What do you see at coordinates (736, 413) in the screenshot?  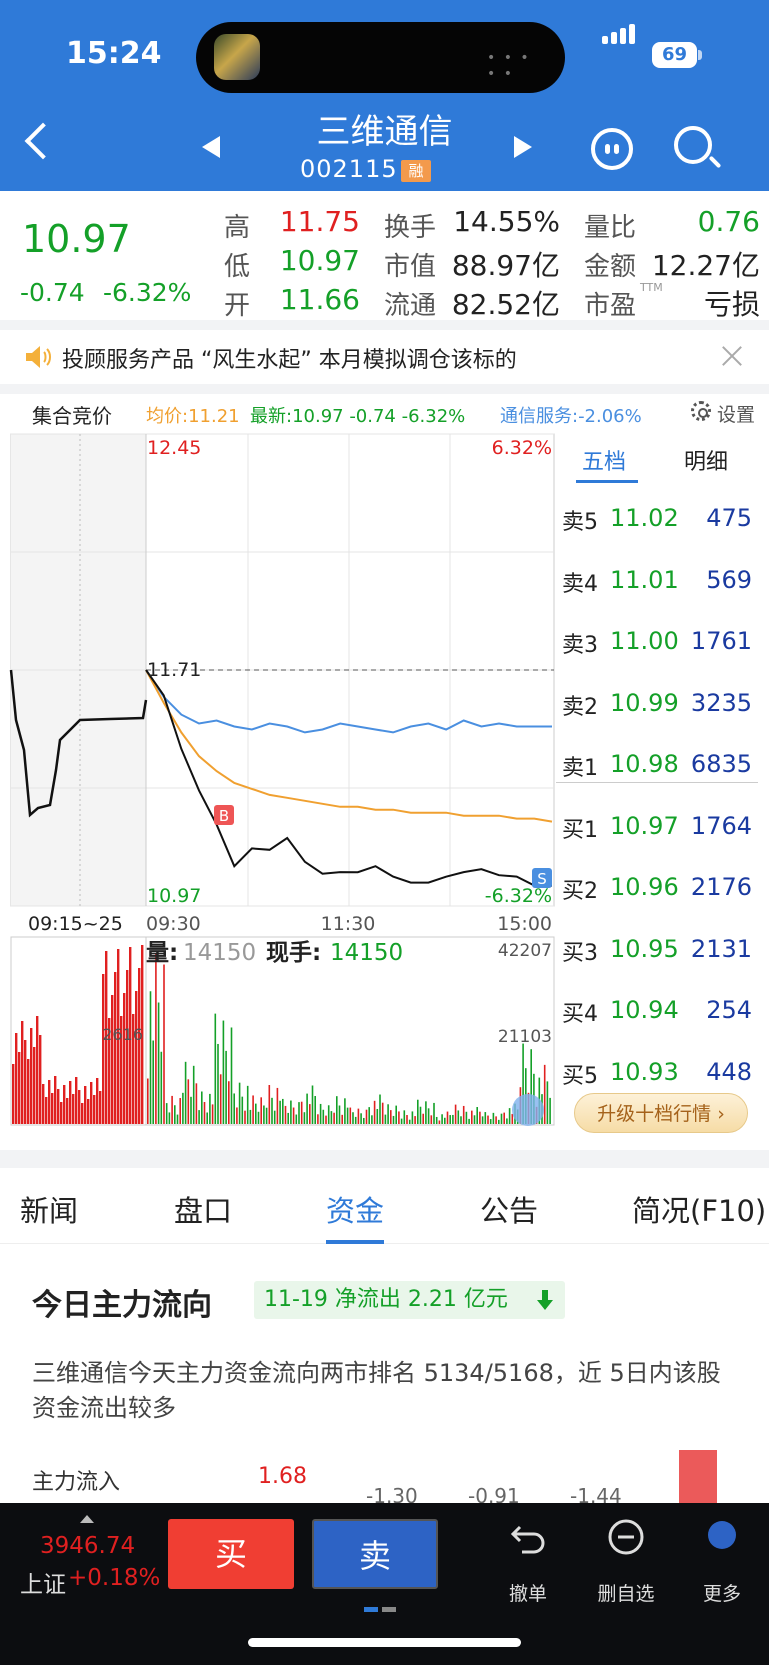 I see `settings-label: 设置` at bounding box center [736, 413].